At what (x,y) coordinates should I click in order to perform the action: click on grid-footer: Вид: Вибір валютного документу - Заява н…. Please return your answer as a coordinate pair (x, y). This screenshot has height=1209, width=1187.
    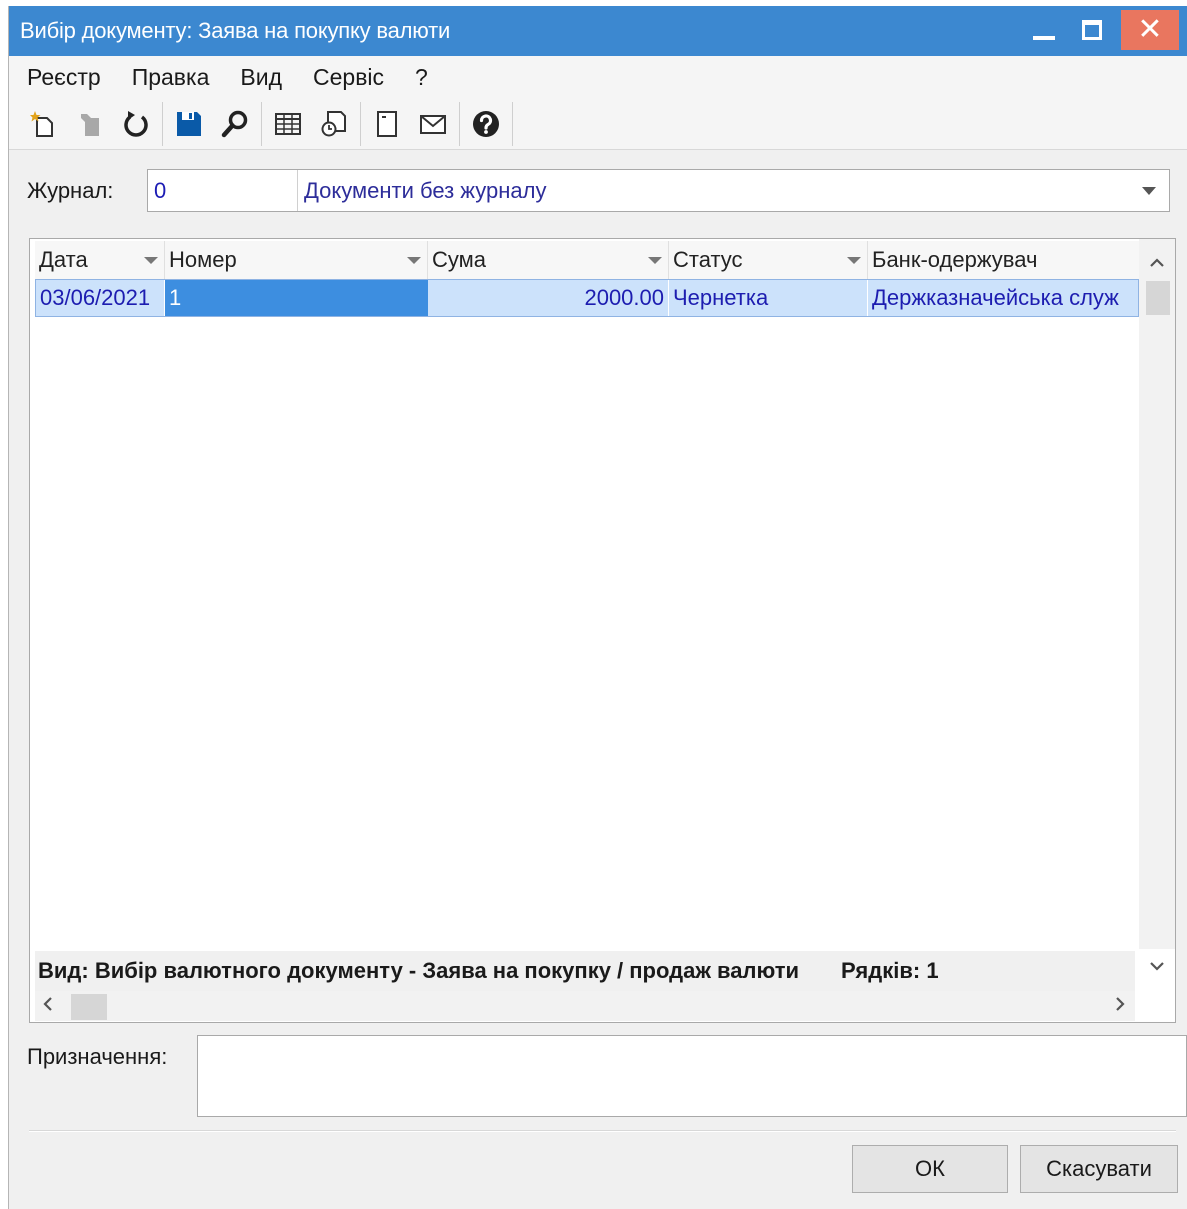
    Looking at the image, I should click on (585, 971).